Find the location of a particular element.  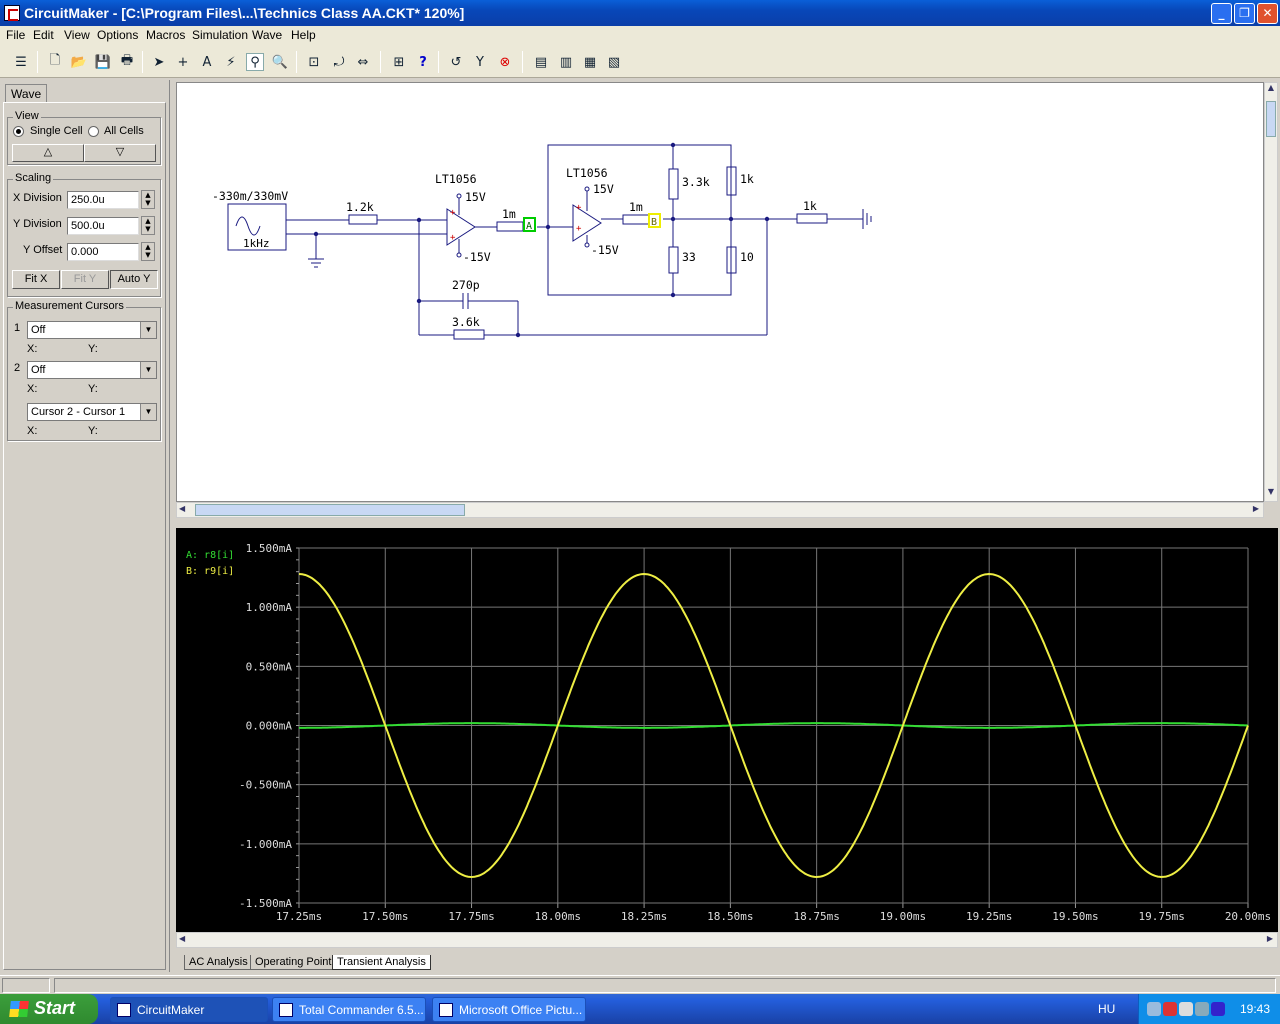

stop-icon: ⊗ is located at coordinates (505, 62).